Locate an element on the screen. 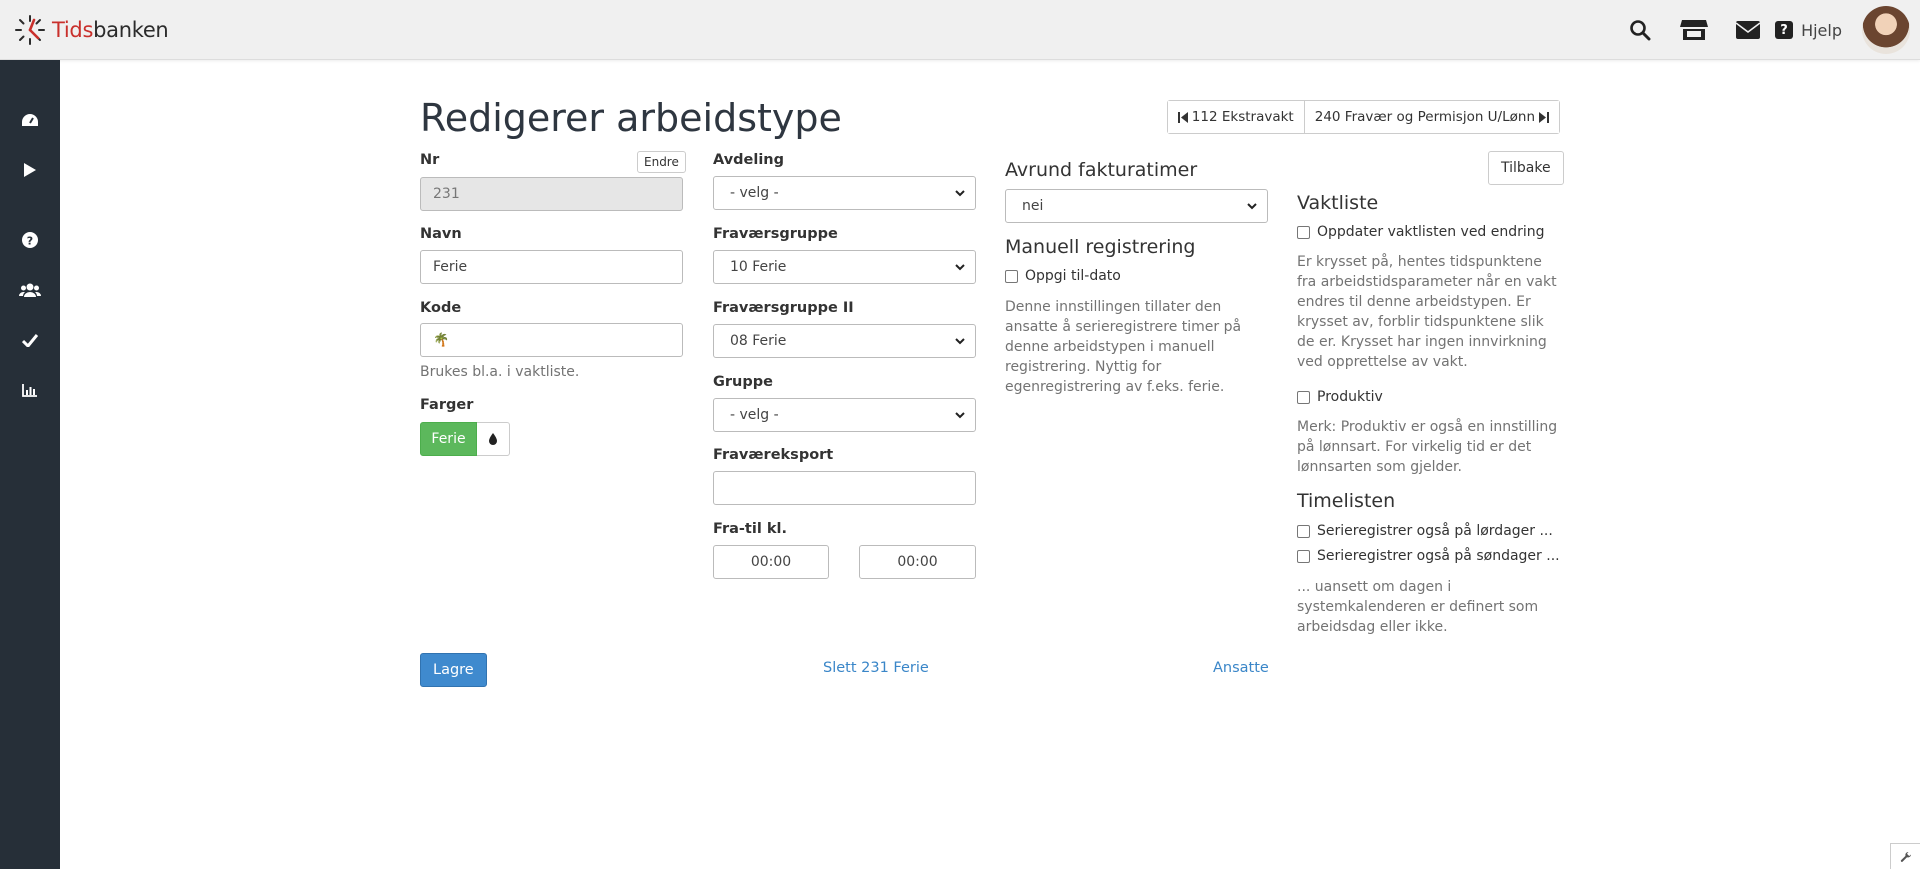 This screenshot has width=1920, height=869. wrench-icon is located at coordinates (1905, 856).